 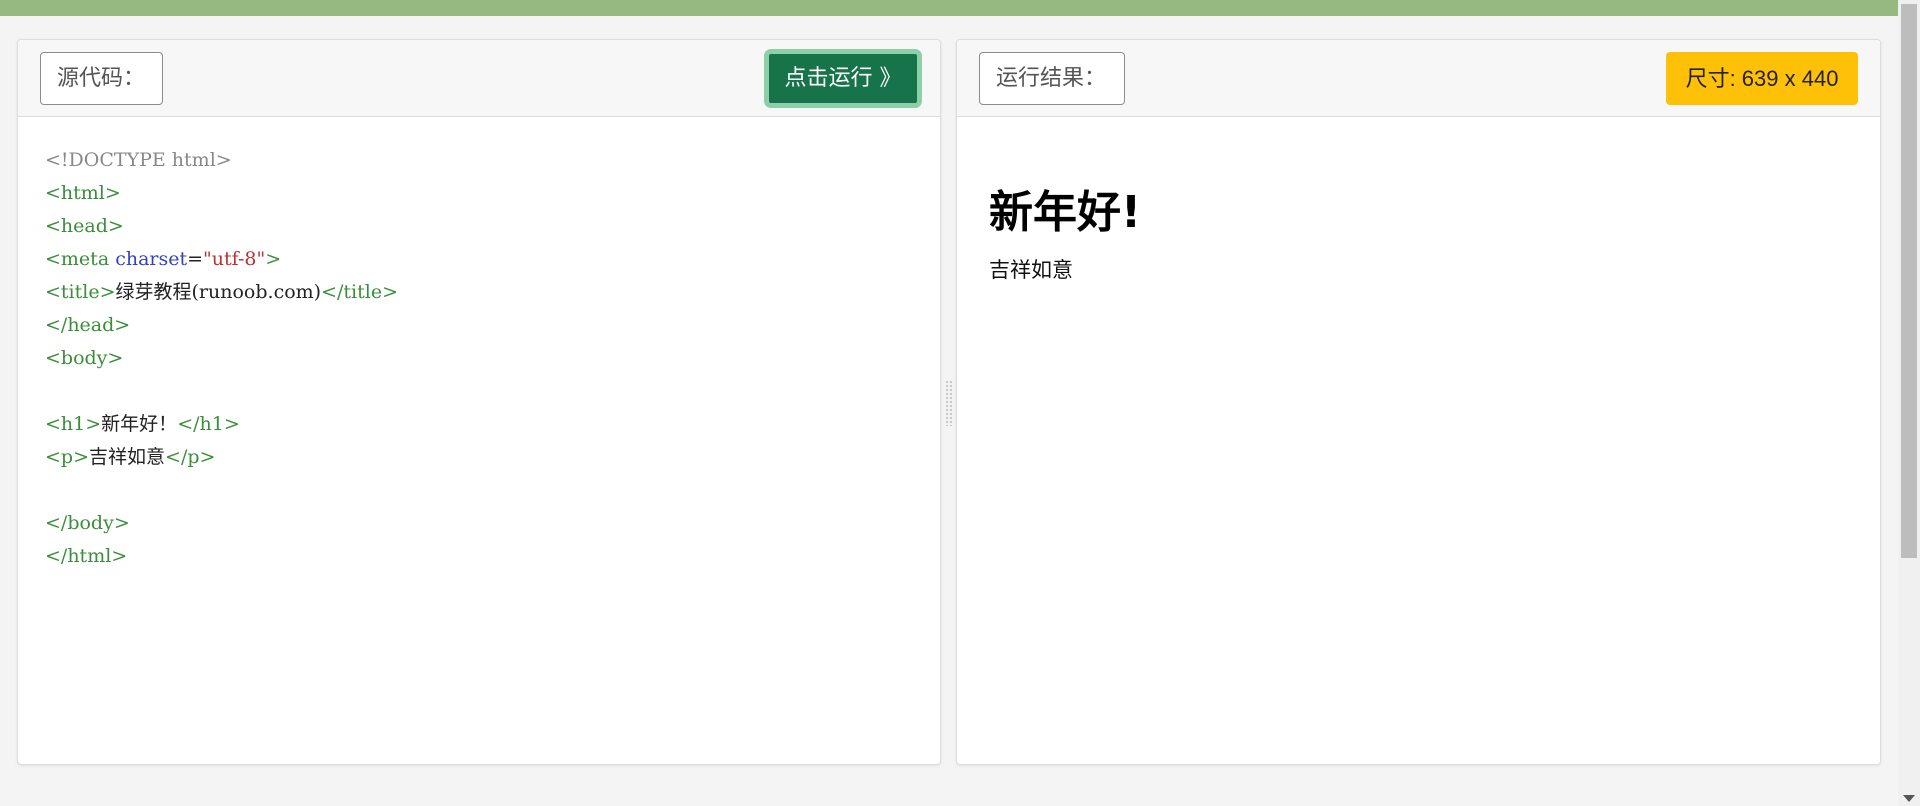 I want to click on code-token-tag: </h1>, so click(x=208, y=424).